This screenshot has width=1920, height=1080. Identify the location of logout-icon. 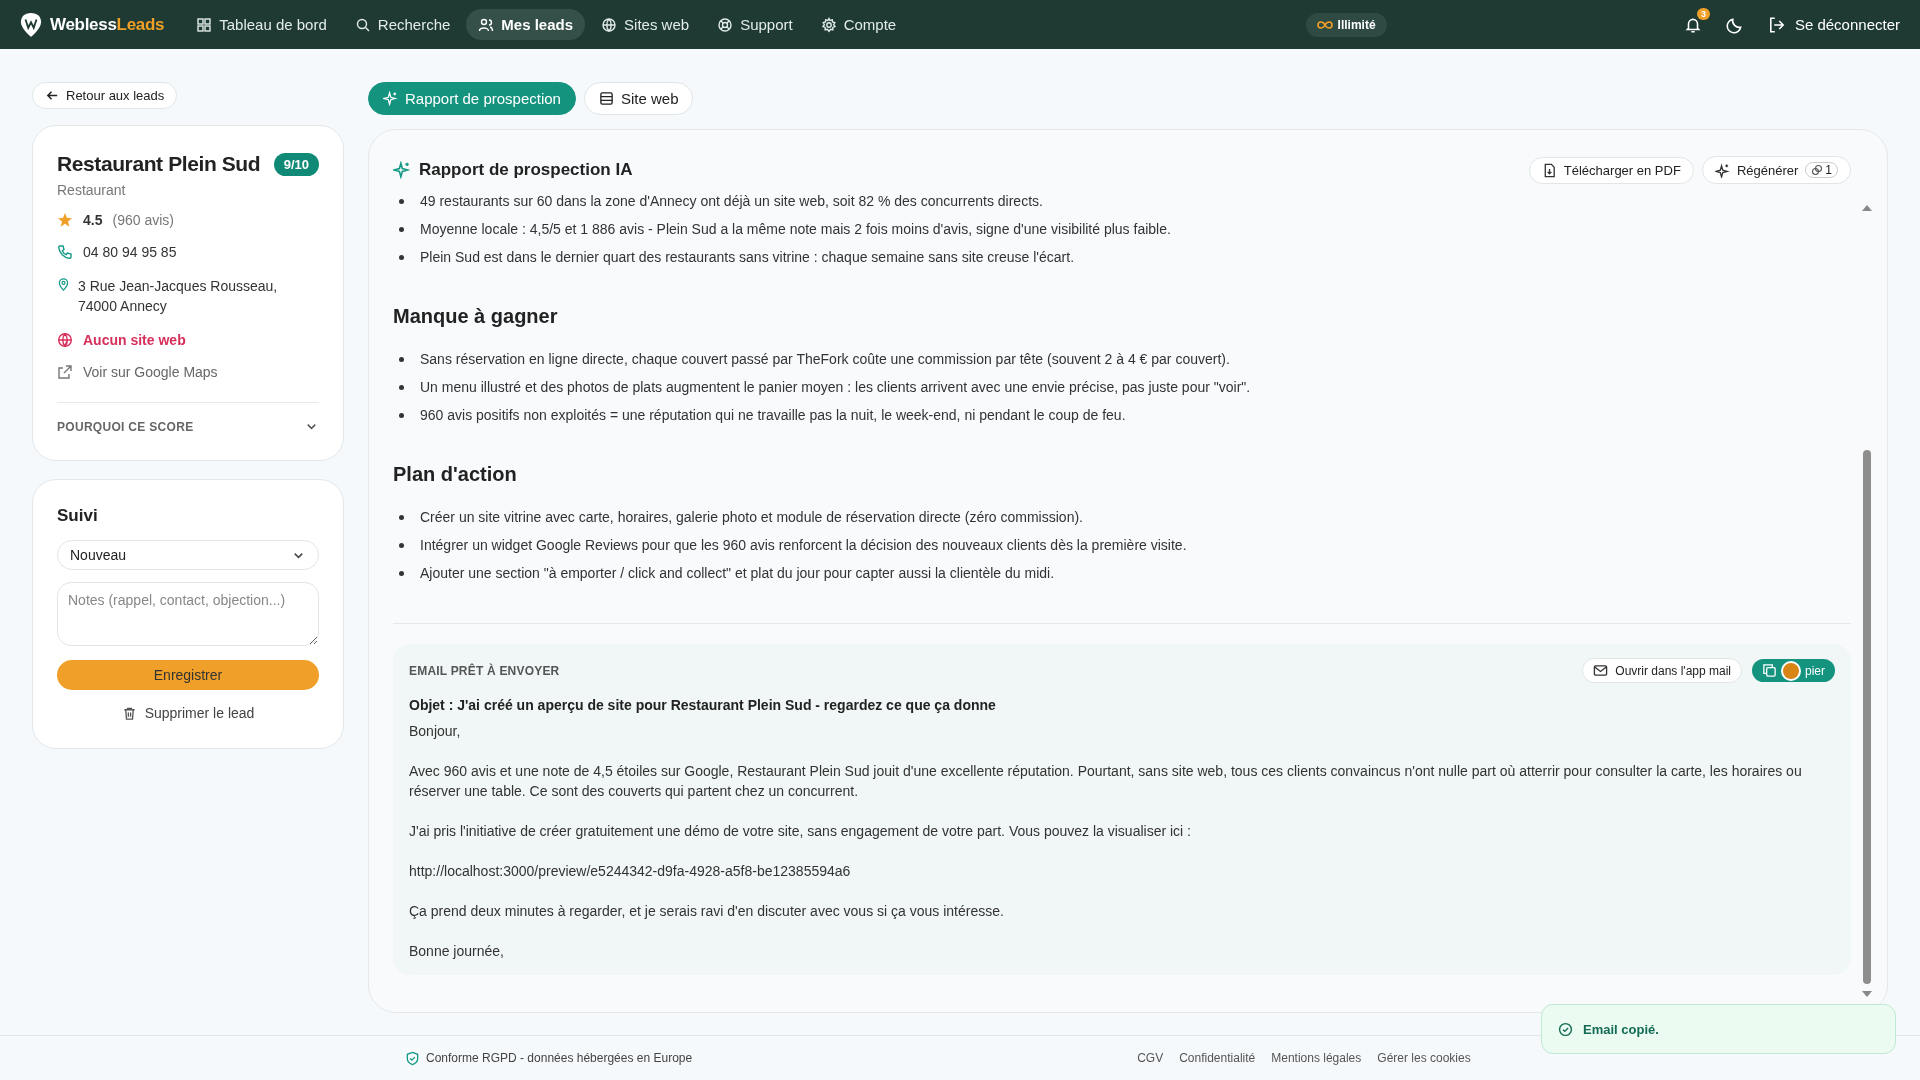
(1776, 24).